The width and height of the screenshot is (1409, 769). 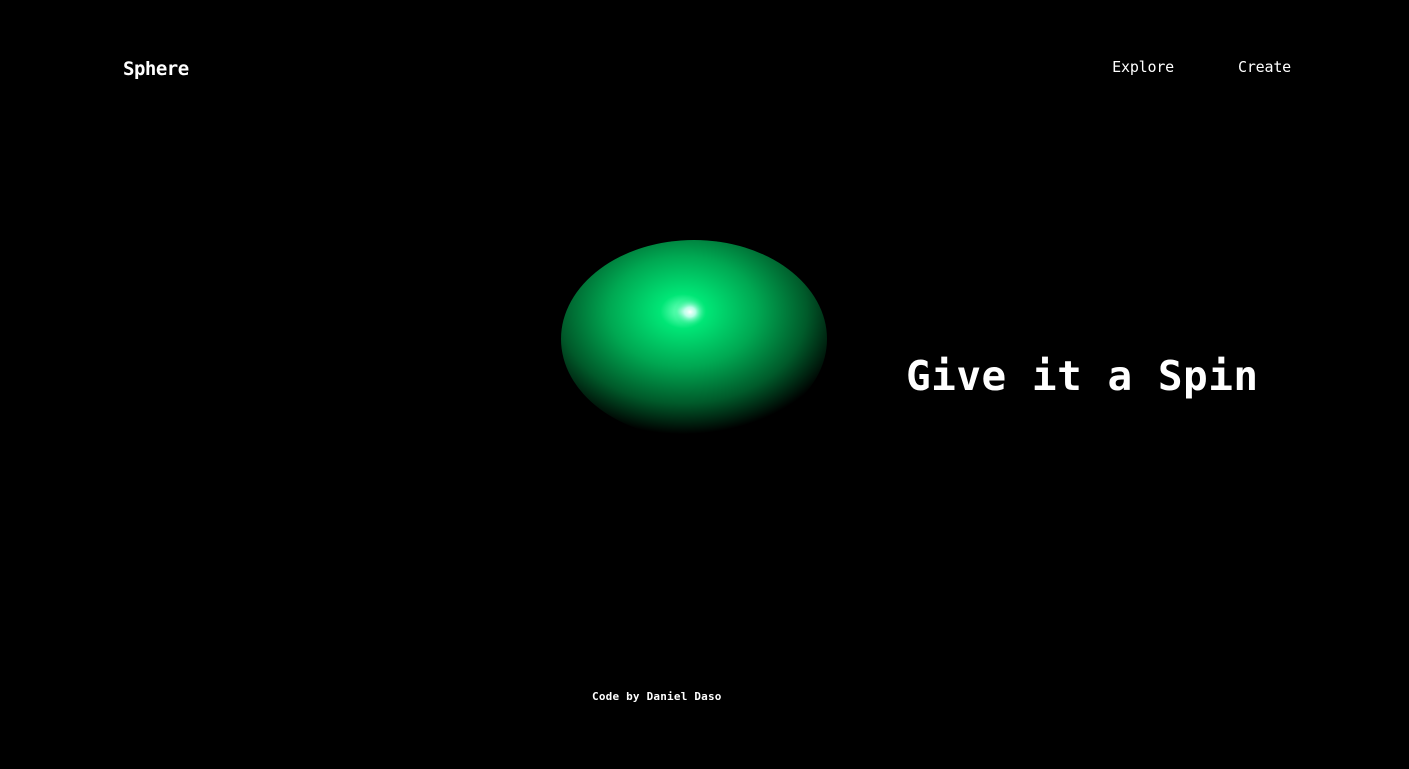 What do you see at coordinates (657, 696) in the screenshot?
I see `footer-credit: Code by Daniel Daso` at bounding box center [657, 696].